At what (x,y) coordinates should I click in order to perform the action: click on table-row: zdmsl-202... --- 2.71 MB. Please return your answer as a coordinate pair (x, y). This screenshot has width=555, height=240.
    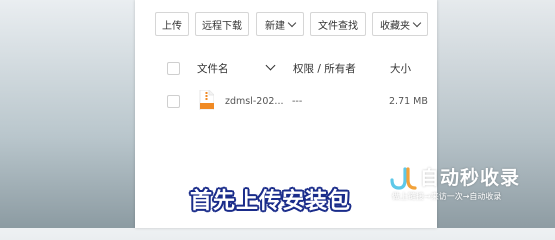
    Looking at the image, I should click on (286, 101).